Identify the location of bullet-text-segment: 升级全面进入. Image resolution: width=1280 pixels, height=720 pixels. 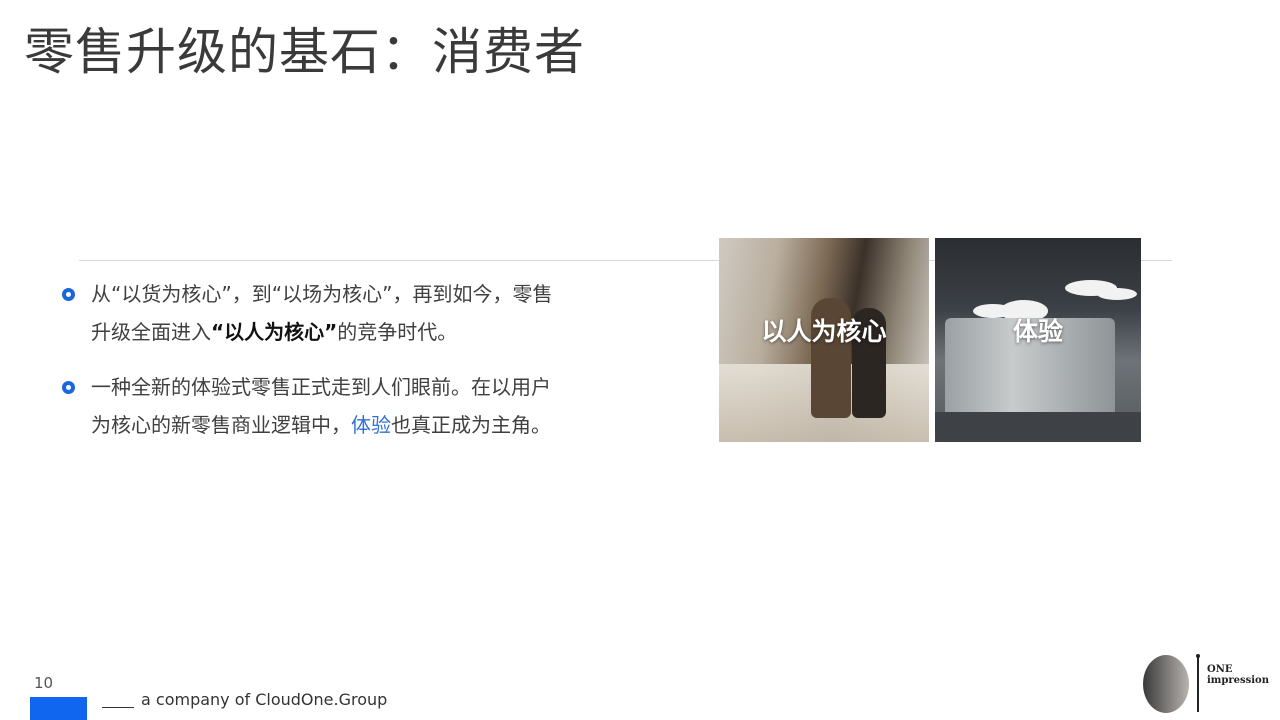
(151, 332).